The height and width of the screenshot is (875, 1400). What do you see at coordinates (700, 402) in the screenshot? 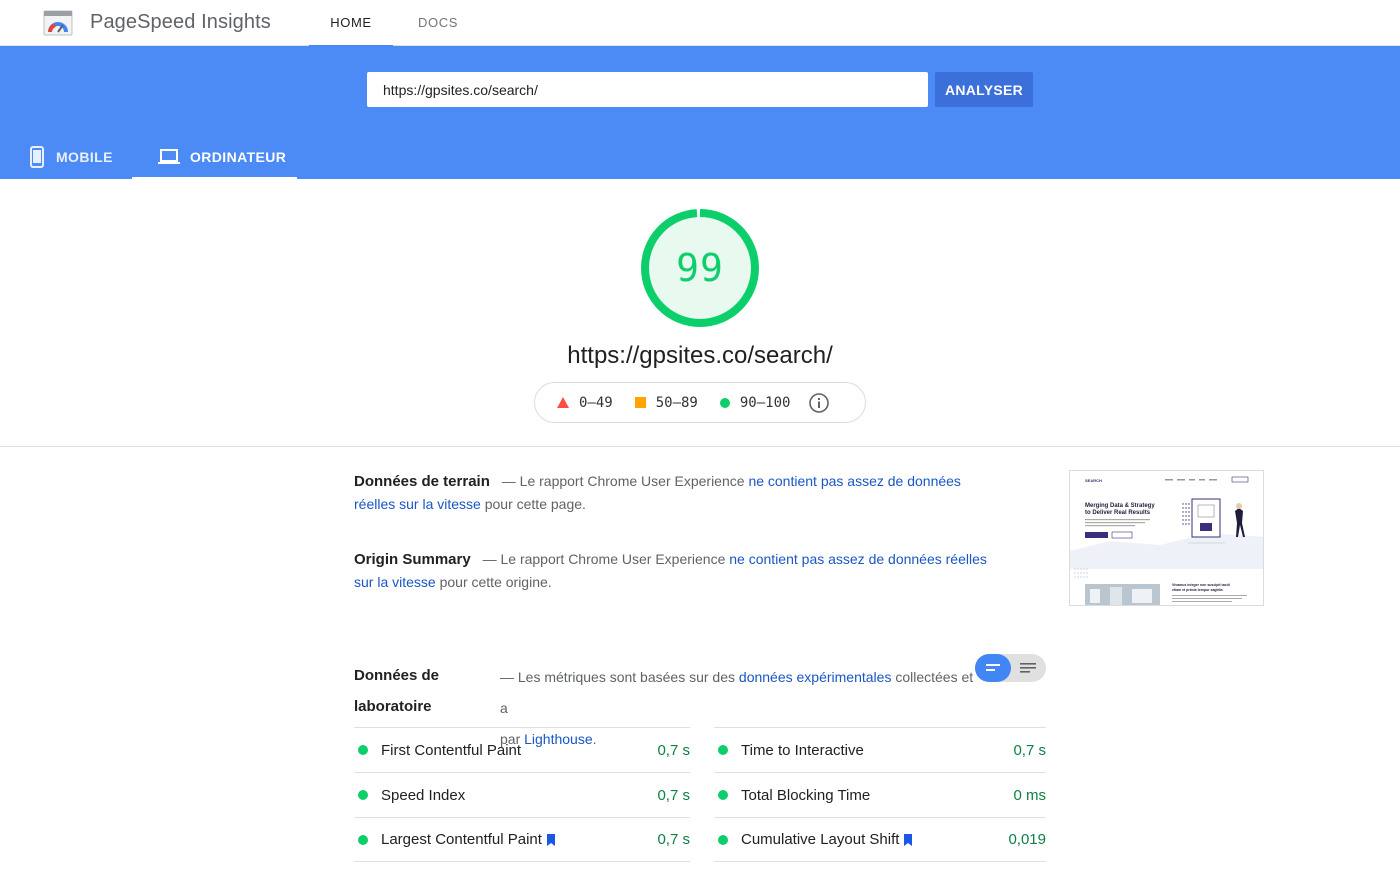
I see `score-legend: 0–49 50–89 90–100` at bounding box center [700, 402].